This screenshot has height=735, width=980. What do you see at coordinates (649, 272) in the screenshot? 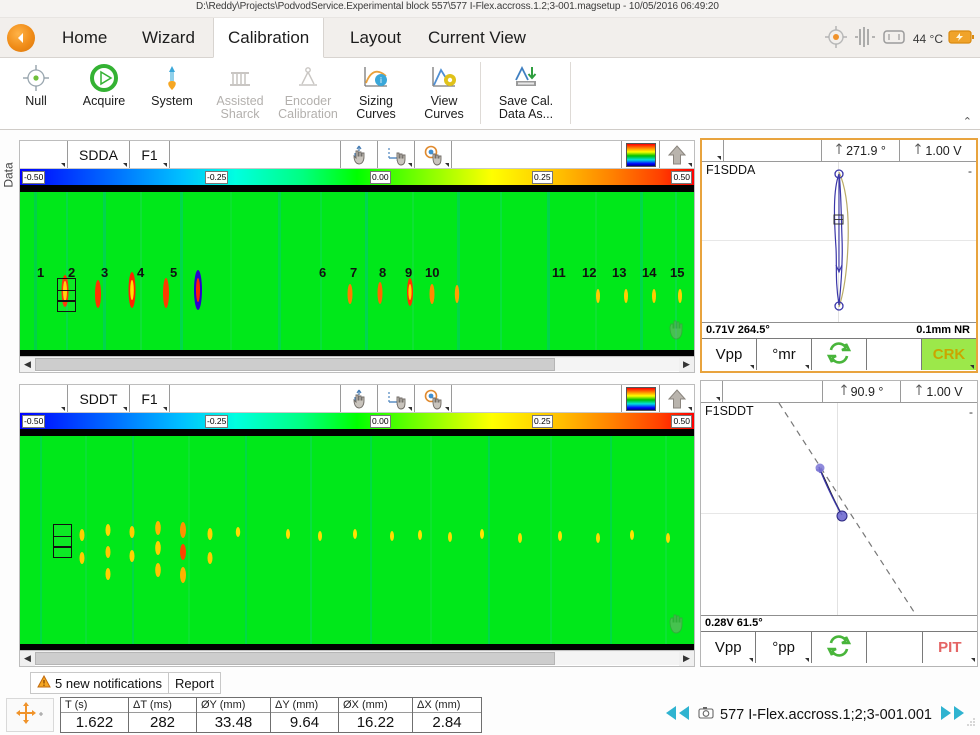
I see `cscan-marker: 14` at bounding box center [649, 272].